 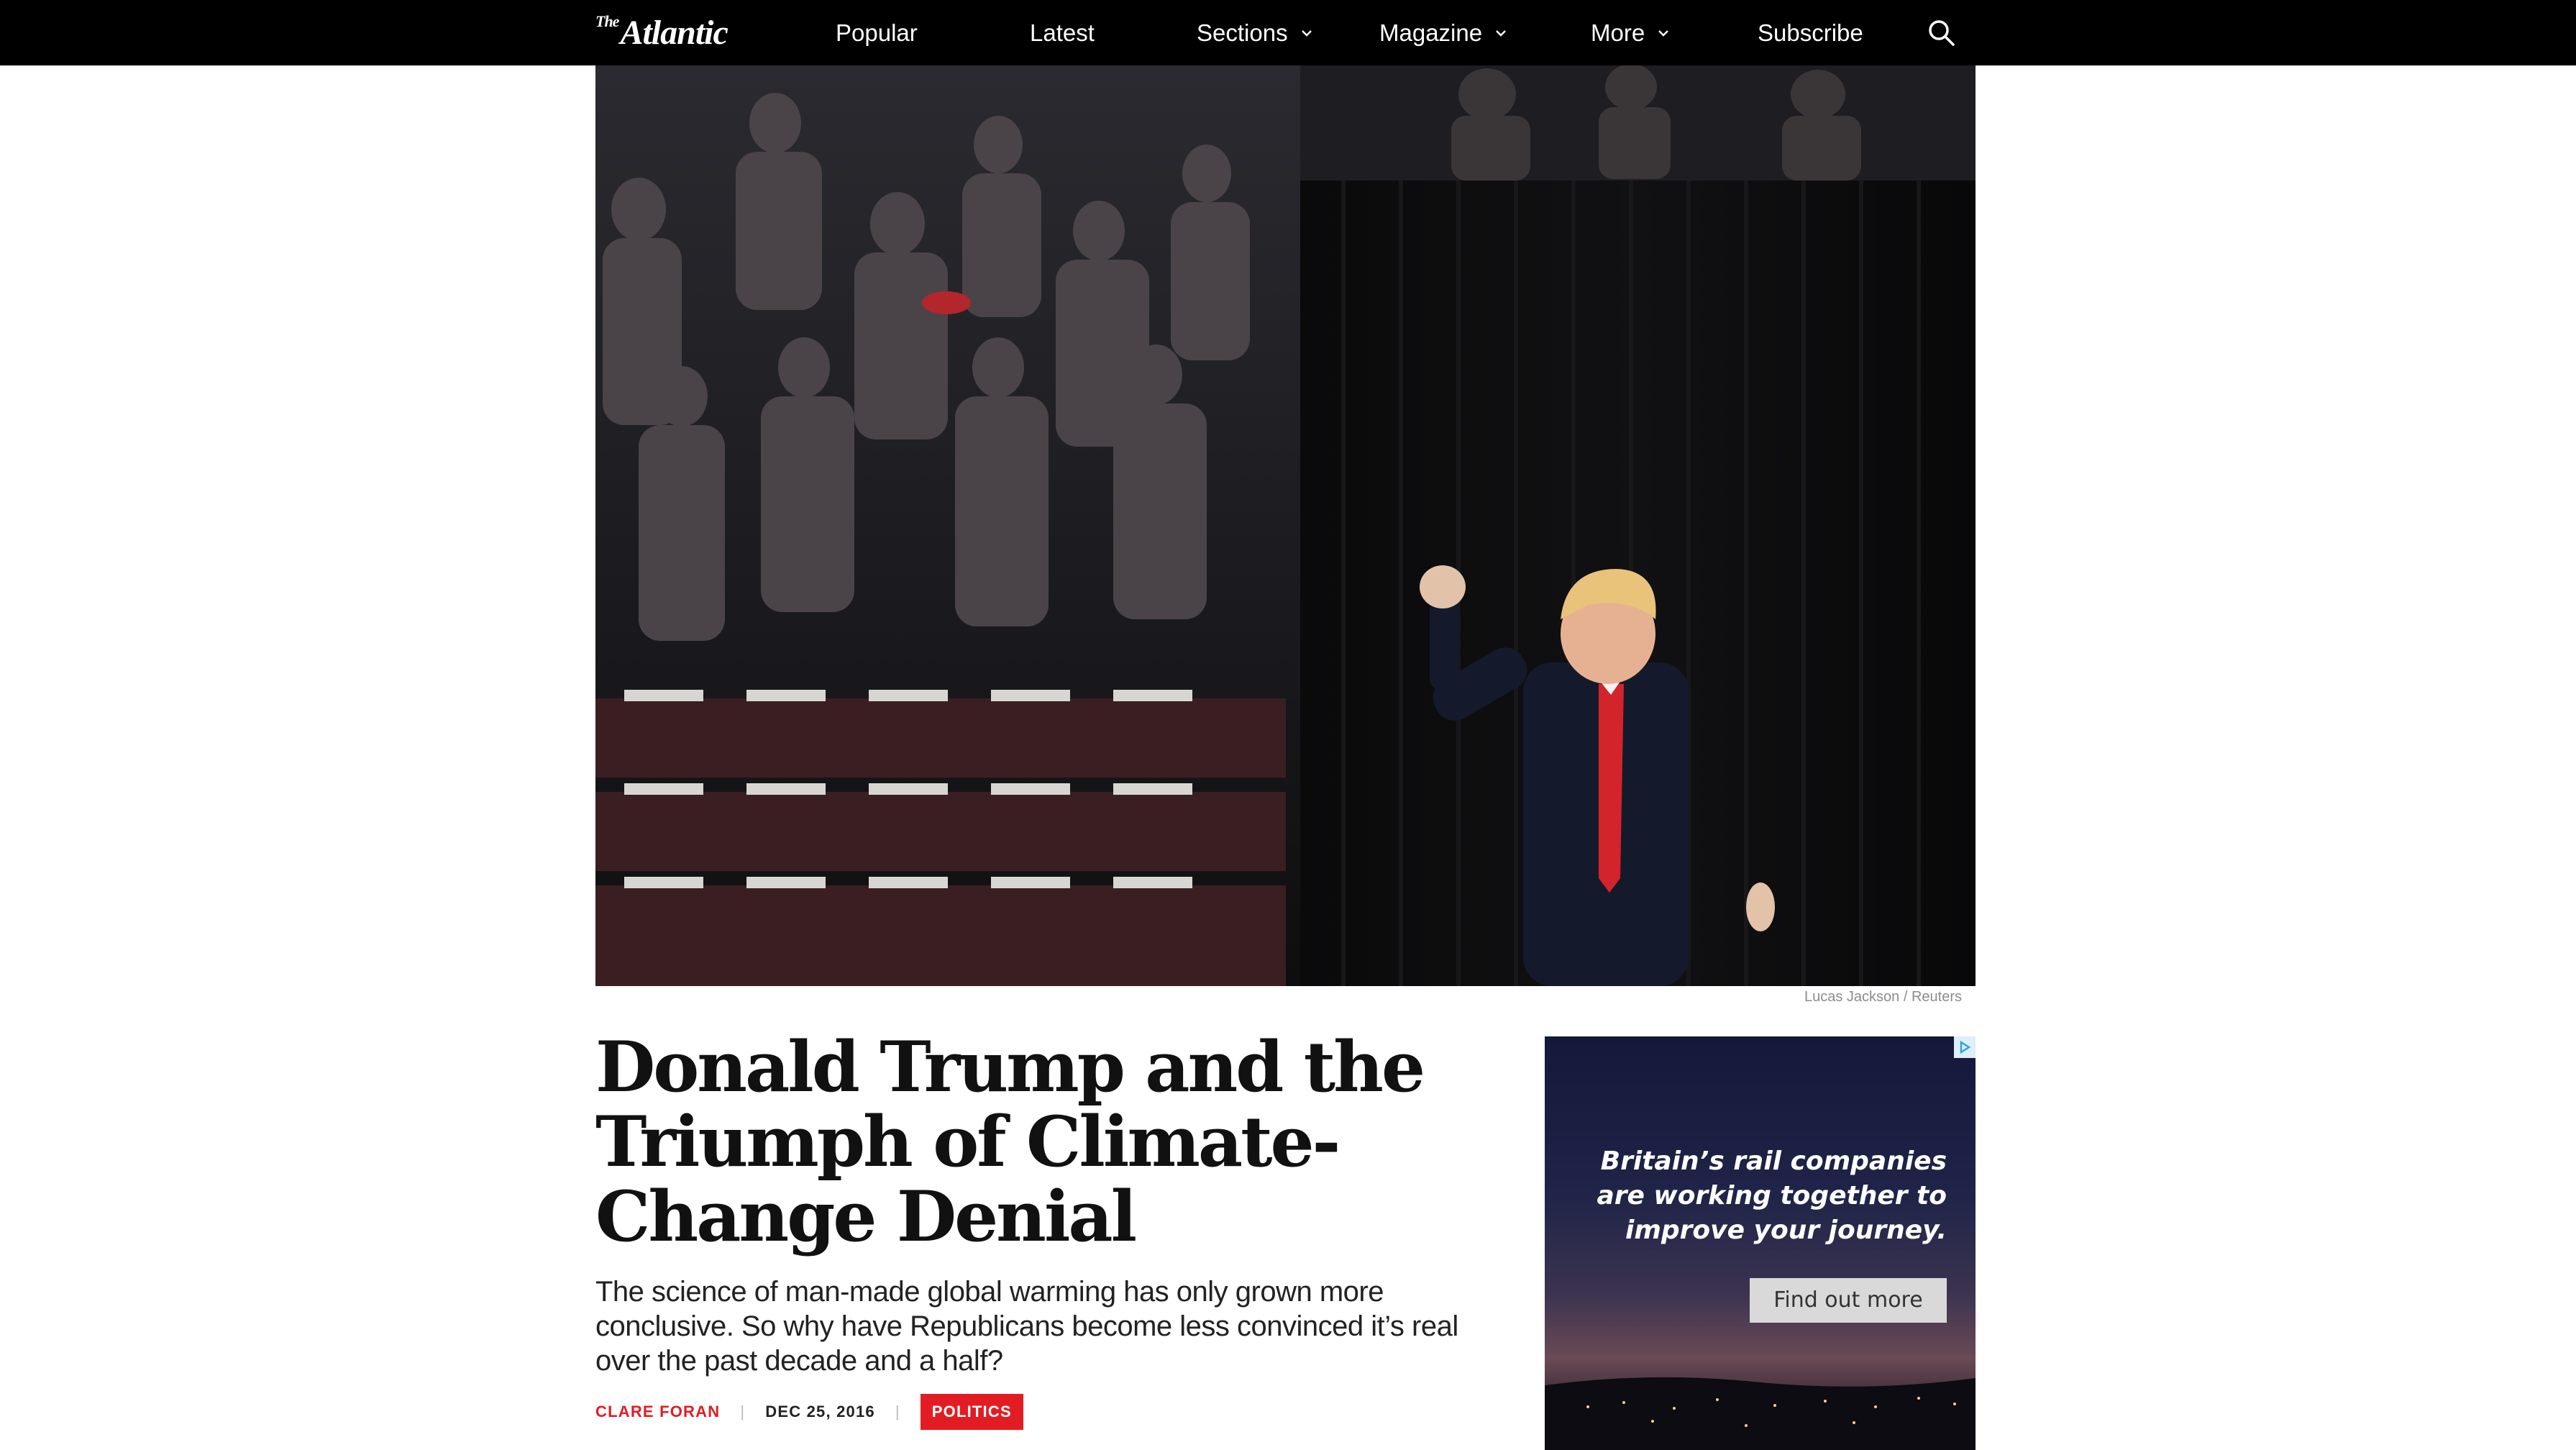 I want to click on ad-landscape-image, so click(x=1760, y=1413).